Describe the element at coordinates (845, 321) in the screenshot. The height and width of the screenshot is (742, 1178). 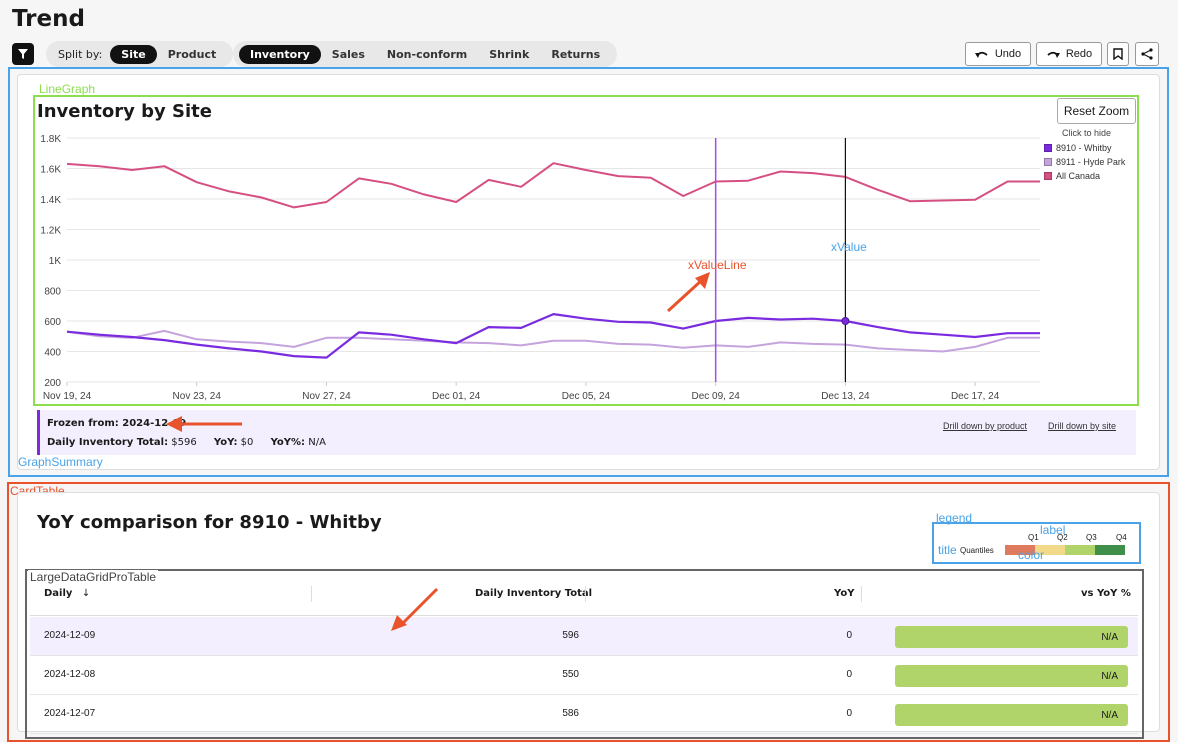
I see `hover-point` at that location.